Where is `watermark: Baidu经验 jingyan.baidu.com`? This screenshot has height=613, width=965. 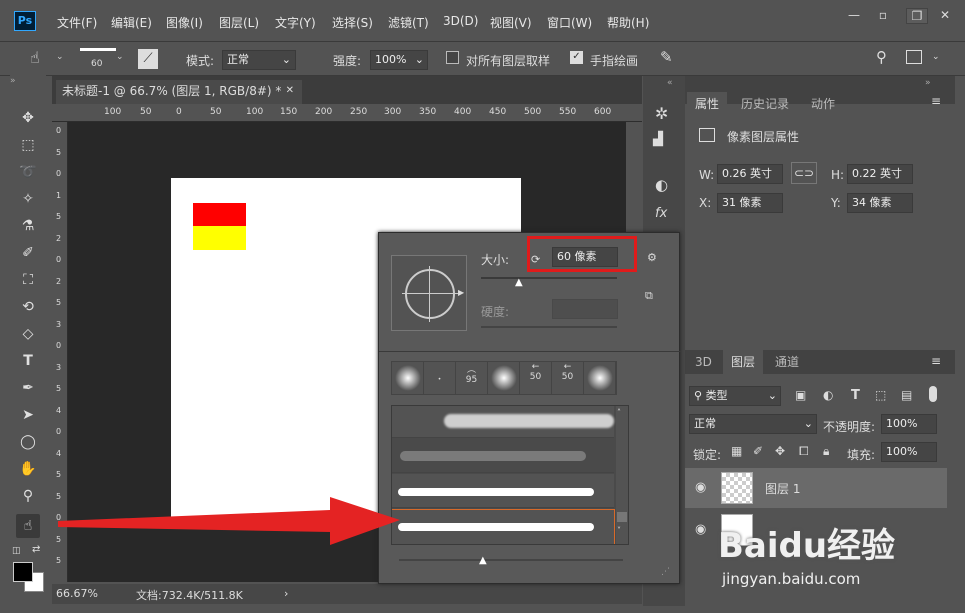
watermark: Baidu经验 jingyan.baidu.com is located at coordinates (828, 555).